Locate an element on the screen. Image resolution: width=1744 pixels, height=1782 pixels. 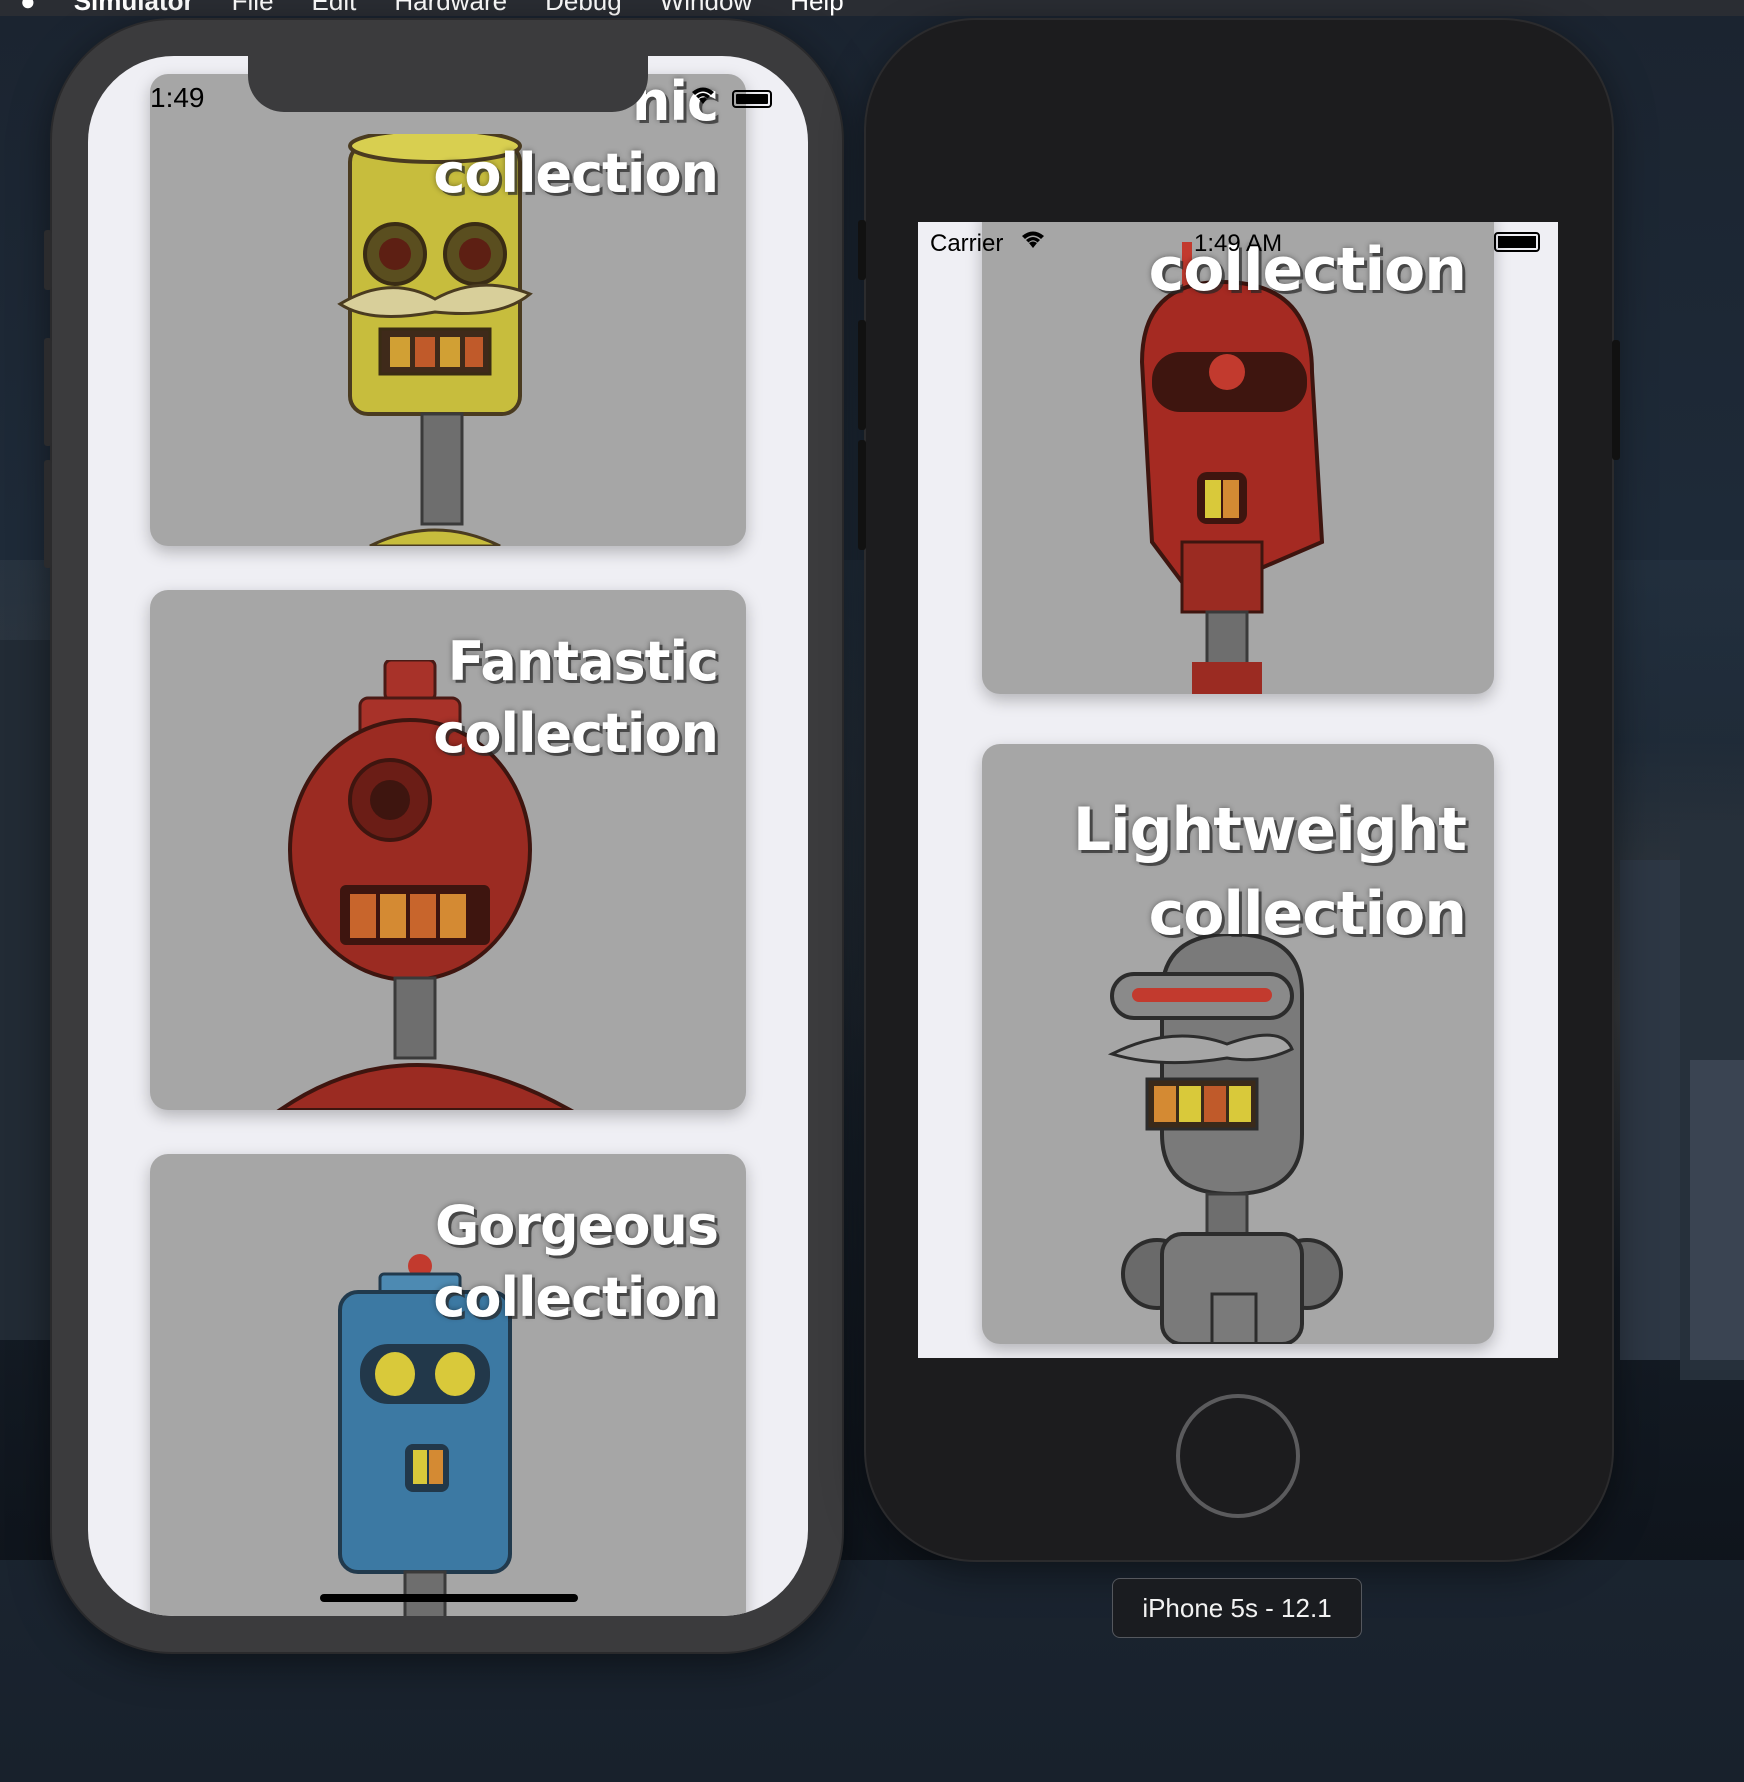
collection-card: Lightweight collection is located at coordinates (1238, 1044).